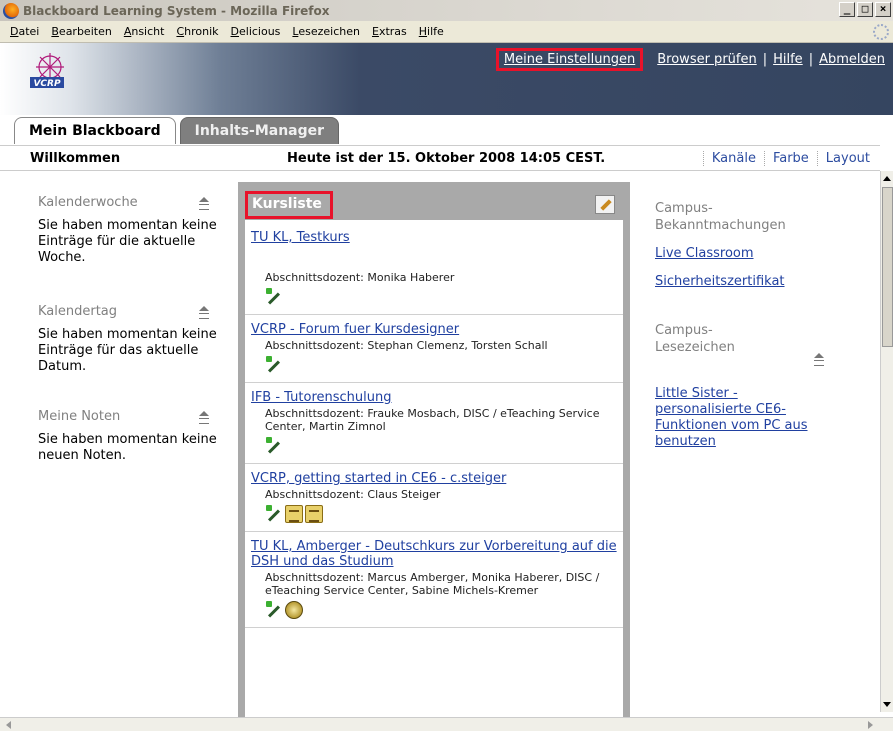 Image resolution: width=893 pixels, height=731 pixels. What do you see at coordinates (127, 447) in the screenshot?
I see `module-body: Sie haben momentan keine neuen Noten.` at bounding box center [127, 447].